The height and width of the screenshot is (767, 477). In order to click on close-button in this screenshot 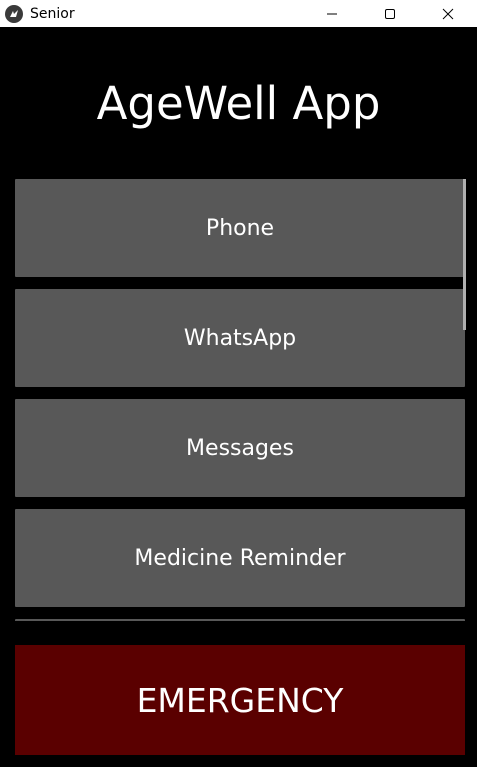, I will do `click(448, 13)`.